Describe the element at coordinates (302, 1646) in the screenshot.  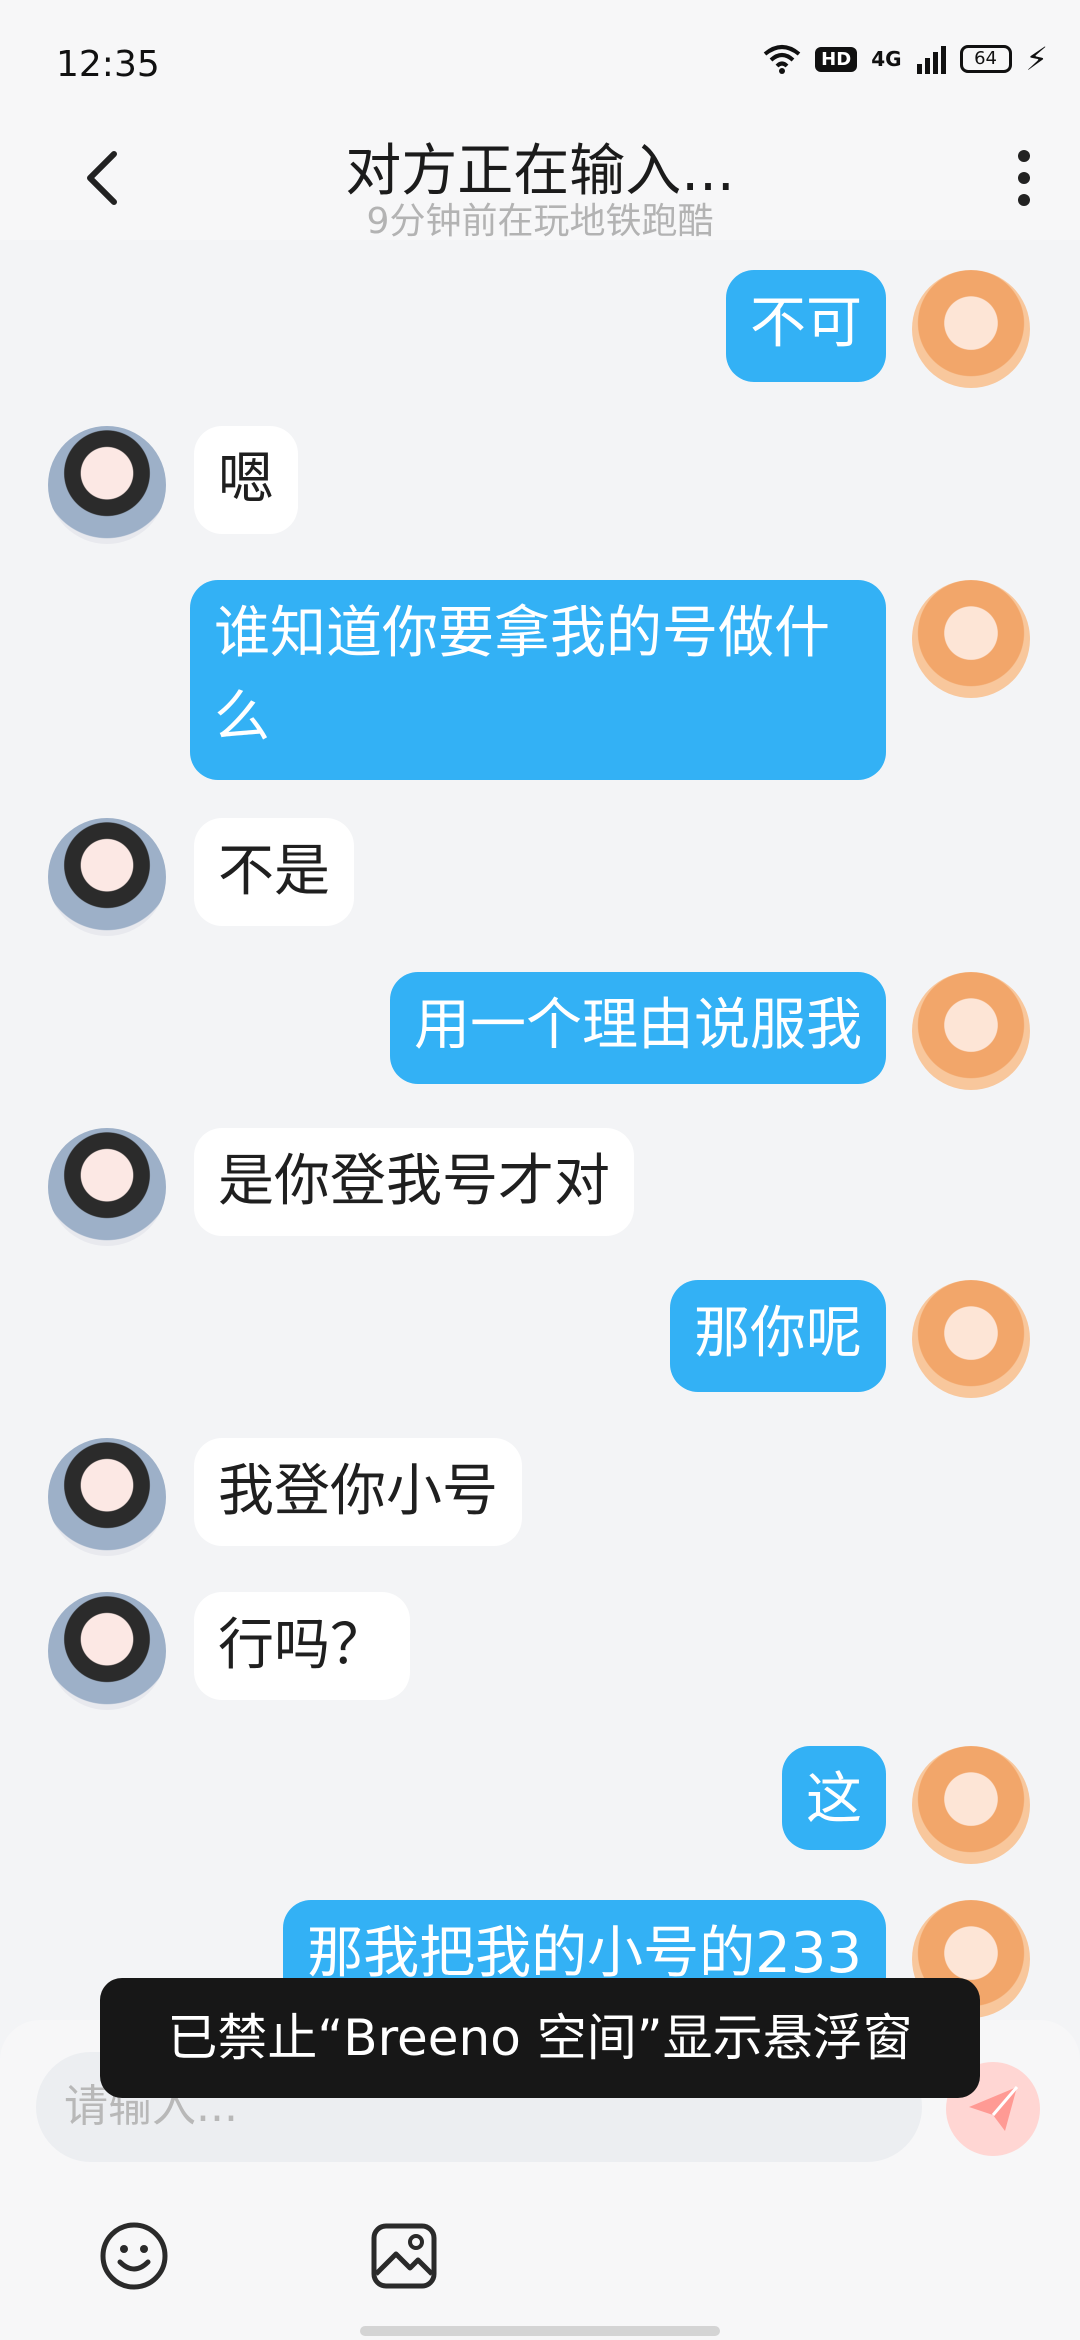
I see `message-bubble-received: 行吗？` at that location.